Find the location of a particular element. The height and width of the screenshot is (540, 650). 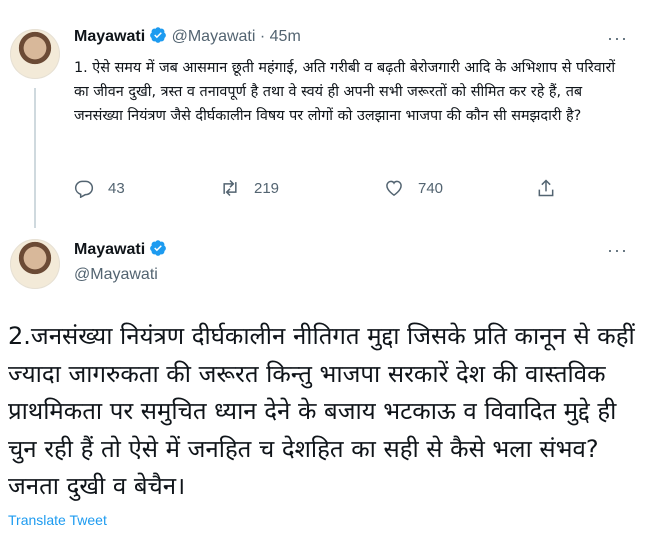

reply-button: 43 is located at coordinates (99, 188).